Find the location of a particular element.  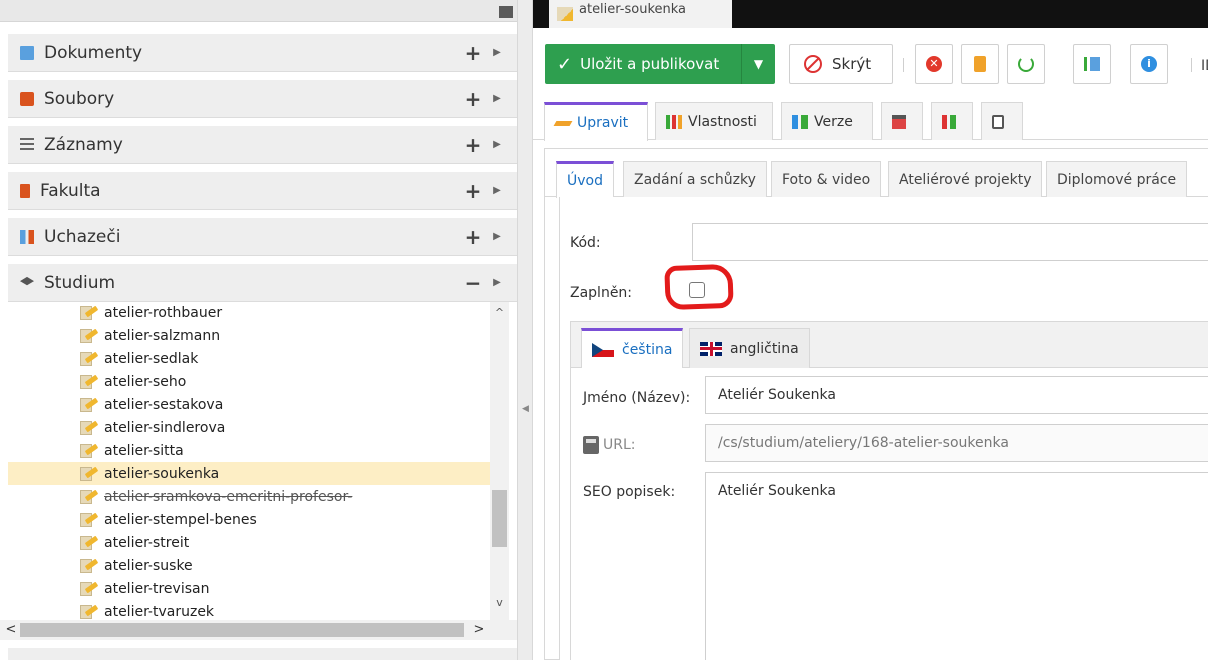

section-label: Studium is located at coordinates (80, 282).